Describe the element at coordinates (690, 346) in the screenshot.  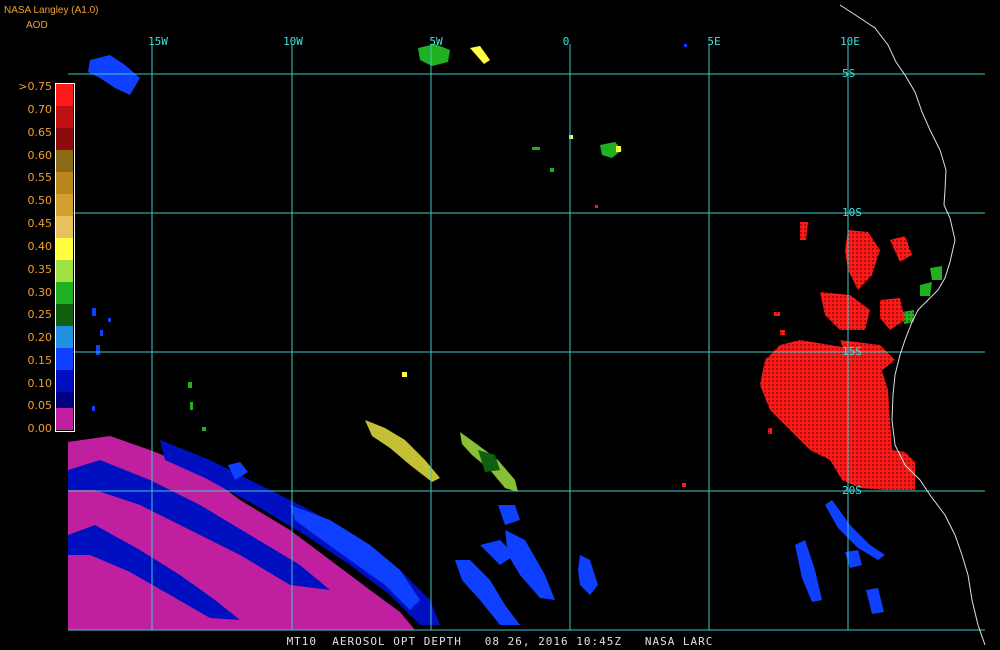
I see `aod-red-specks` at that location.